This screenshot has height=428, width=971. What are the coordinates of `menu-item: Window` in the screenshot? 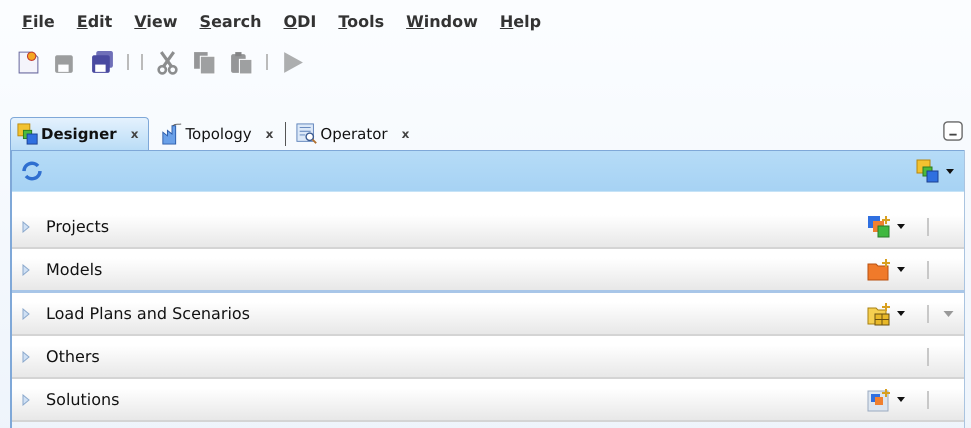 It's located at (442, 21).